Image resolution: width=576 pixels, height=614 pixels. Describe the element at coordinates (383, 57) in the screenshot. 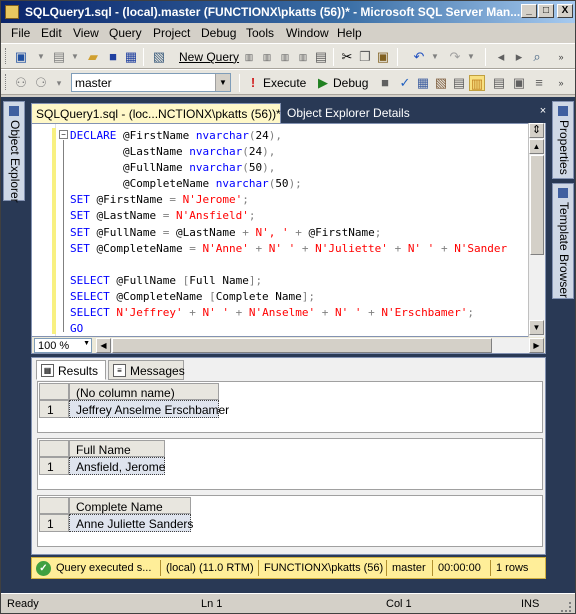

I see `paste-icon: ▣` at that location.